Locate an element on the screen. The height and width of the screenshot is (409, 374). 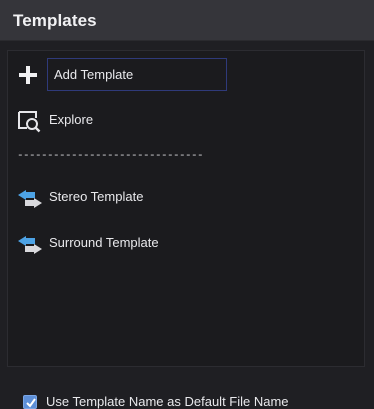
surround-template-item: Surround Template is located at coordinates (186, 242).